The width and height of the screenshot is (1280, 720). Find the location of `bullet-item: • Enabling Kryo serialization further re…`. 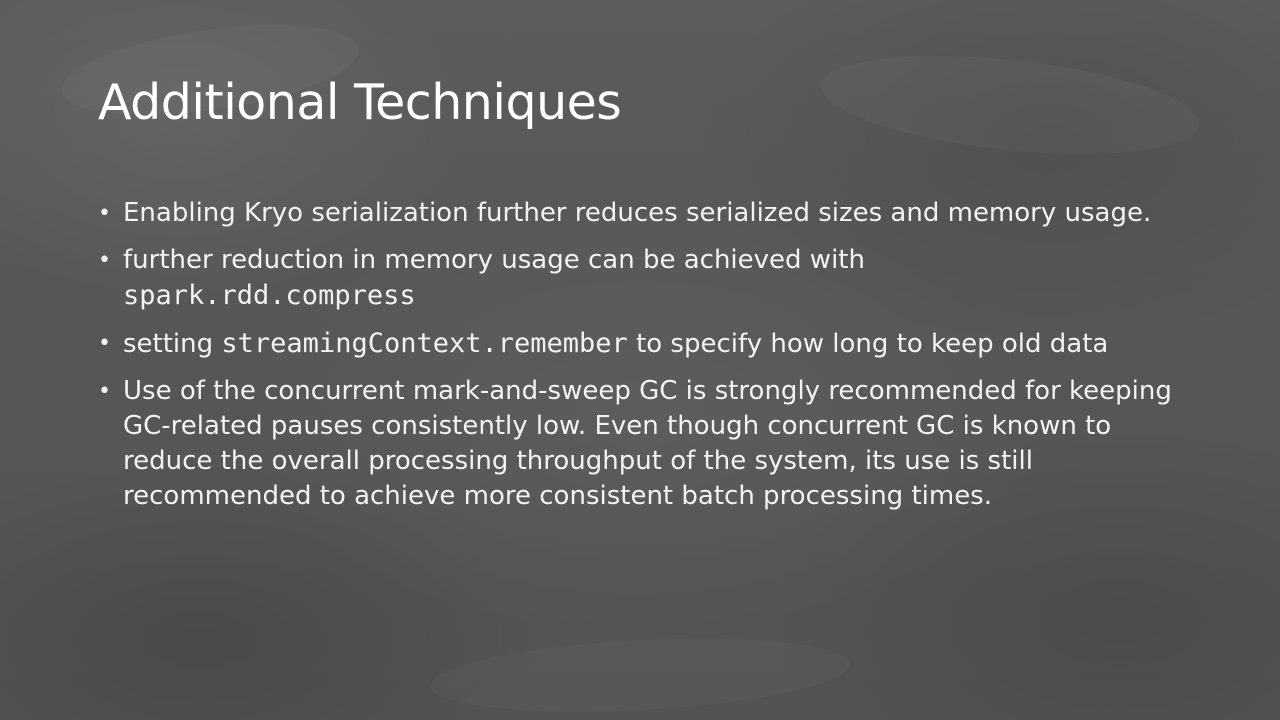

bullet-item: • Enabling Kryo serialization further re… is located at coordinates (643, 213).